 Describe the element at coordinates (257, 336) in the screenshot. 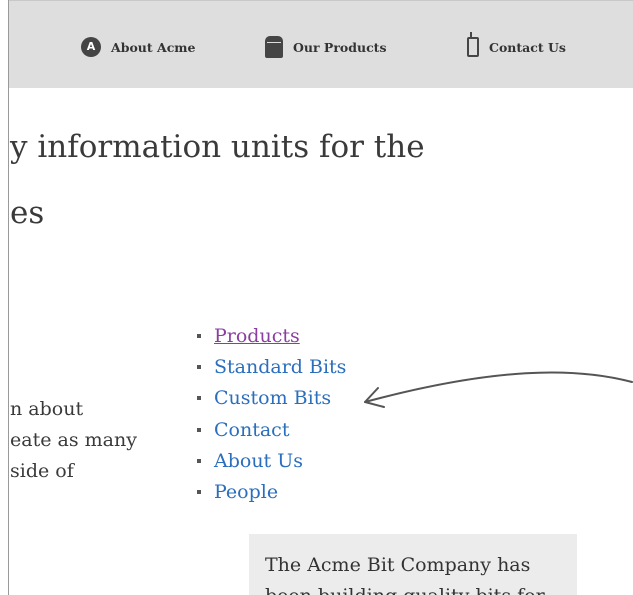

I see `menu-link-products: Products` at that location.